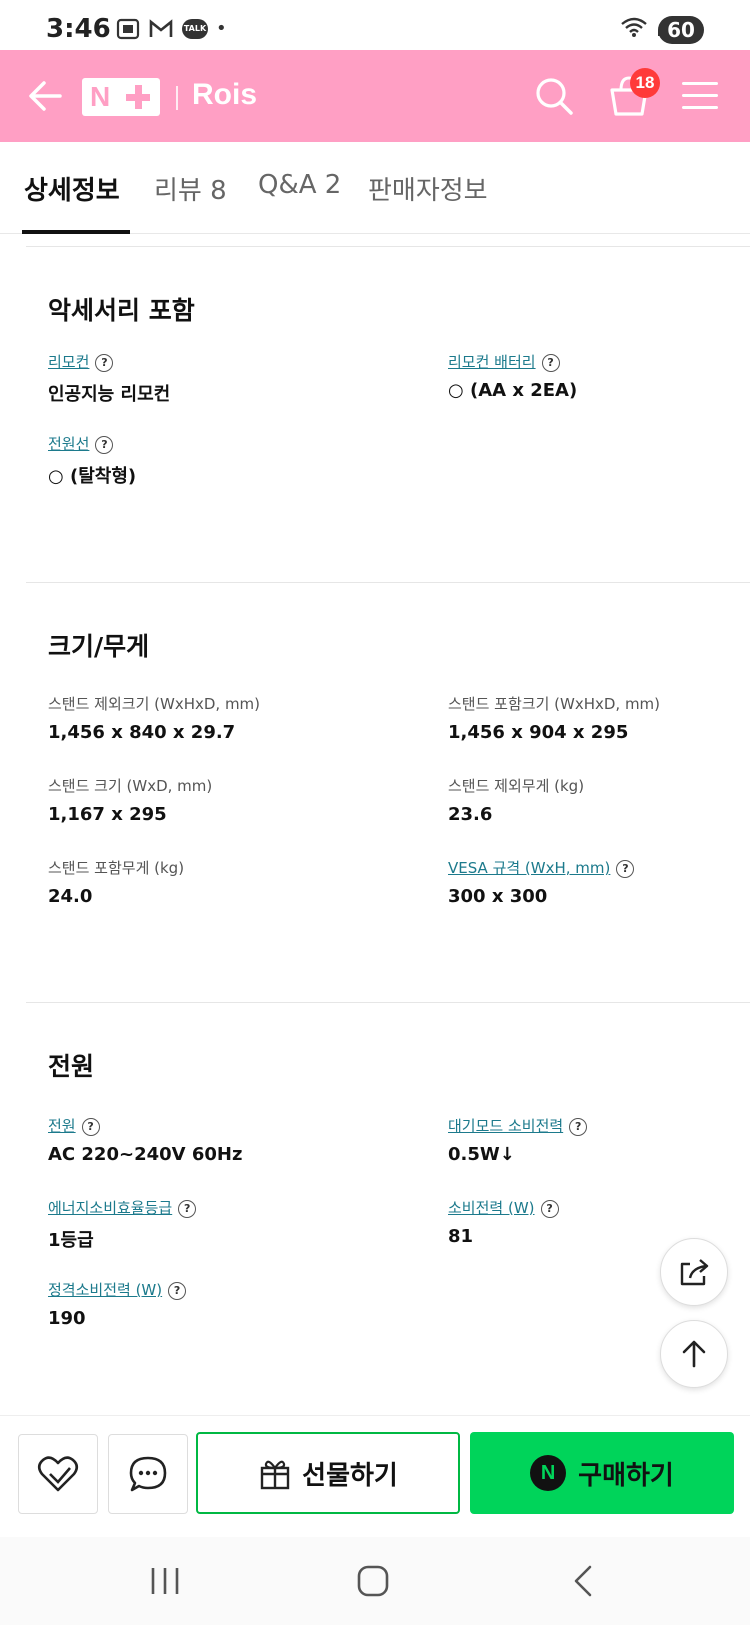  I want to click on spec-label-link: 전원선?, so click(92, 443).